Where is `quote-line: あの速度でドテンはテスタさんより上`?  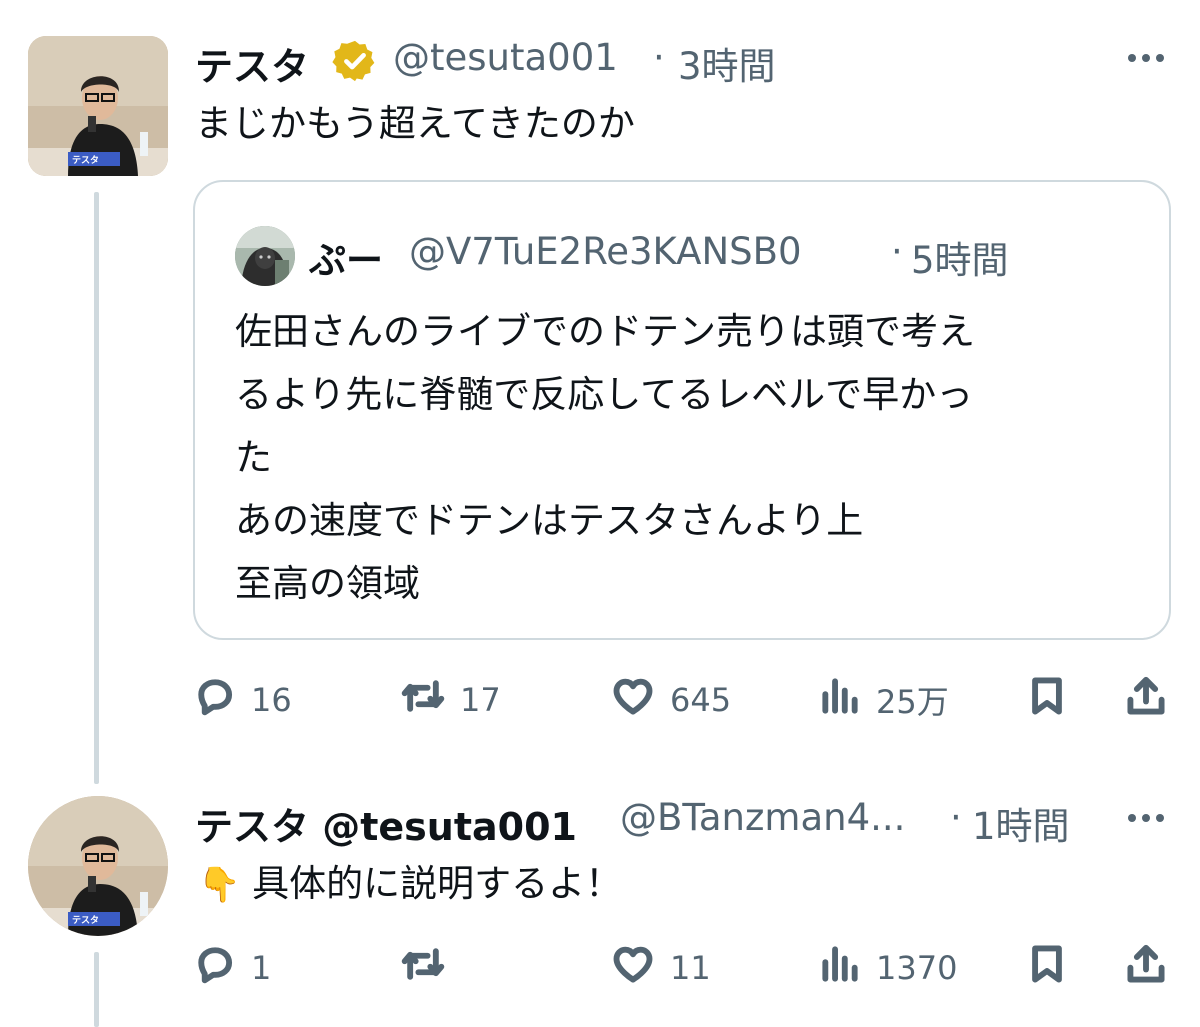
quote-line: あの速度でドテンはテスタさんより上 is located at coordinates (549, 520).